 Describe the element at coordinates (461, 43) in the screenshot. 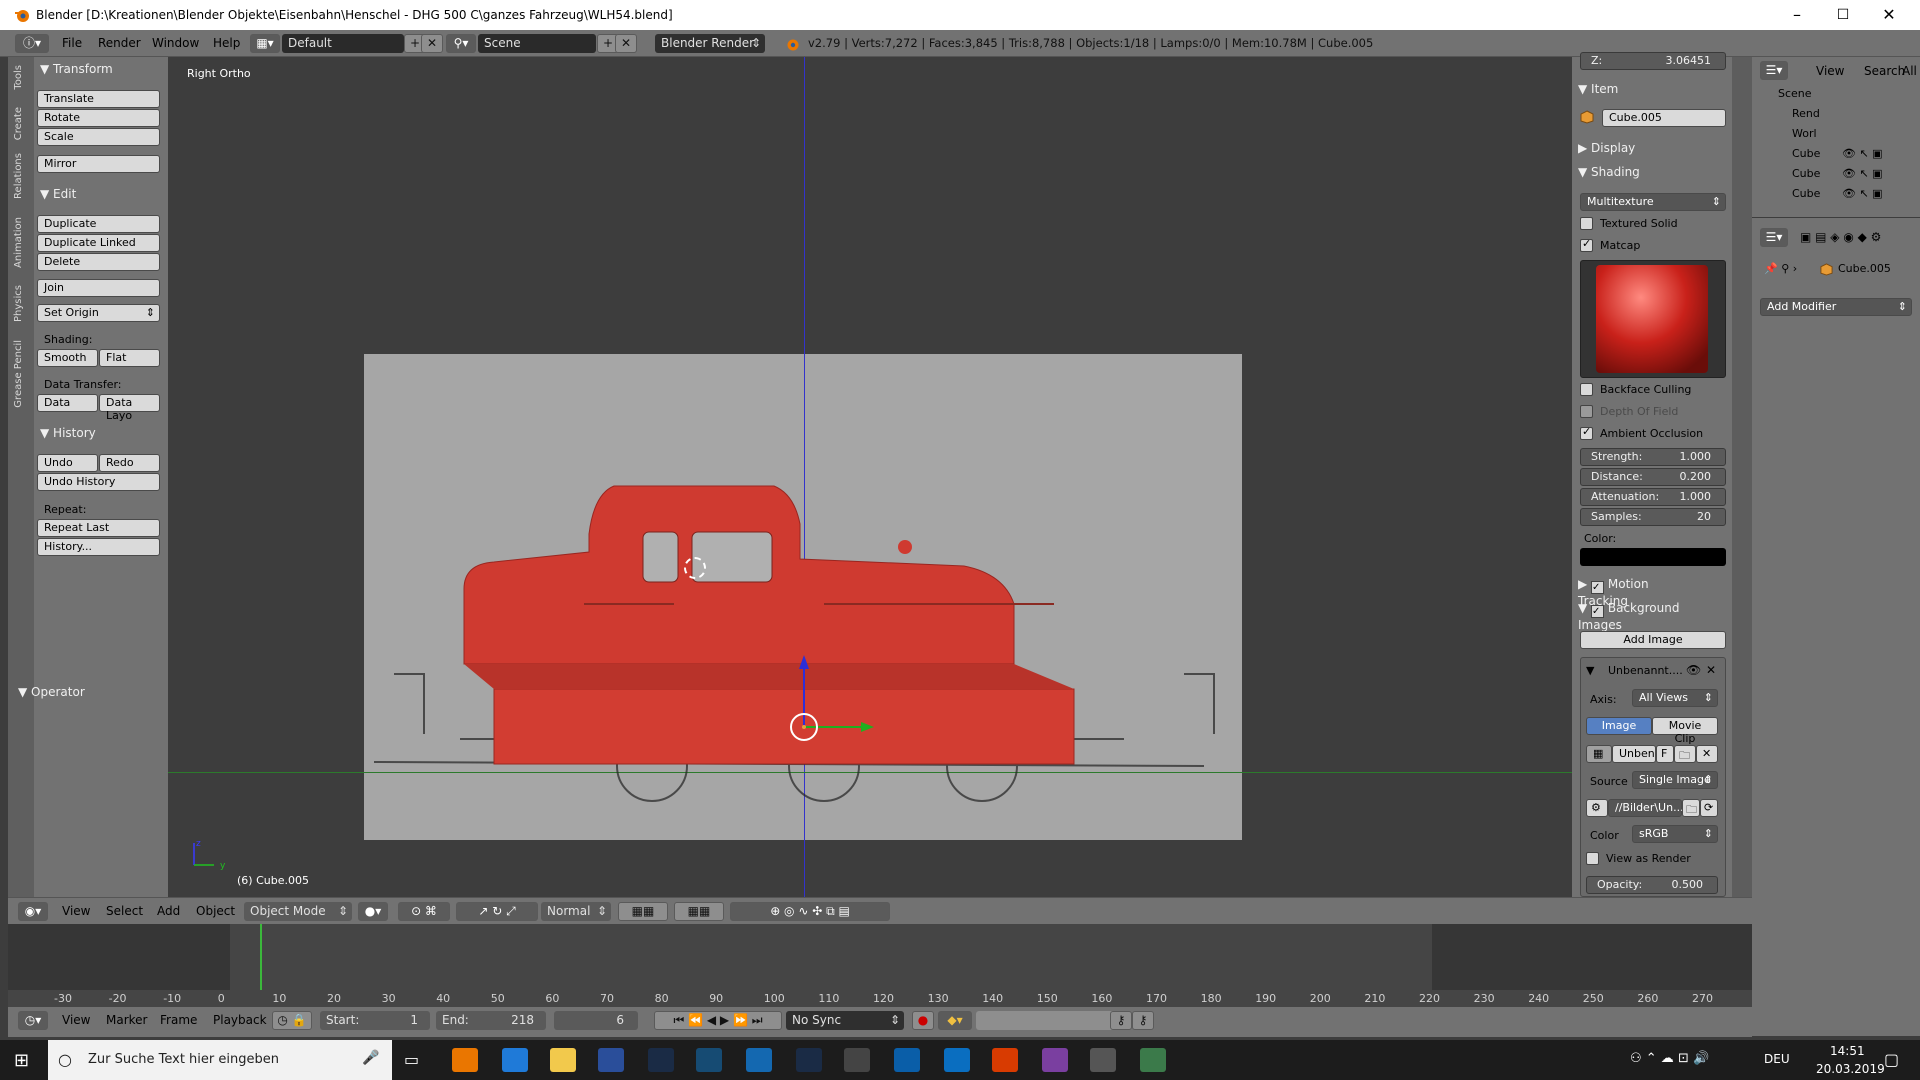

I see `scene-icon: ⚲▾` at that location.